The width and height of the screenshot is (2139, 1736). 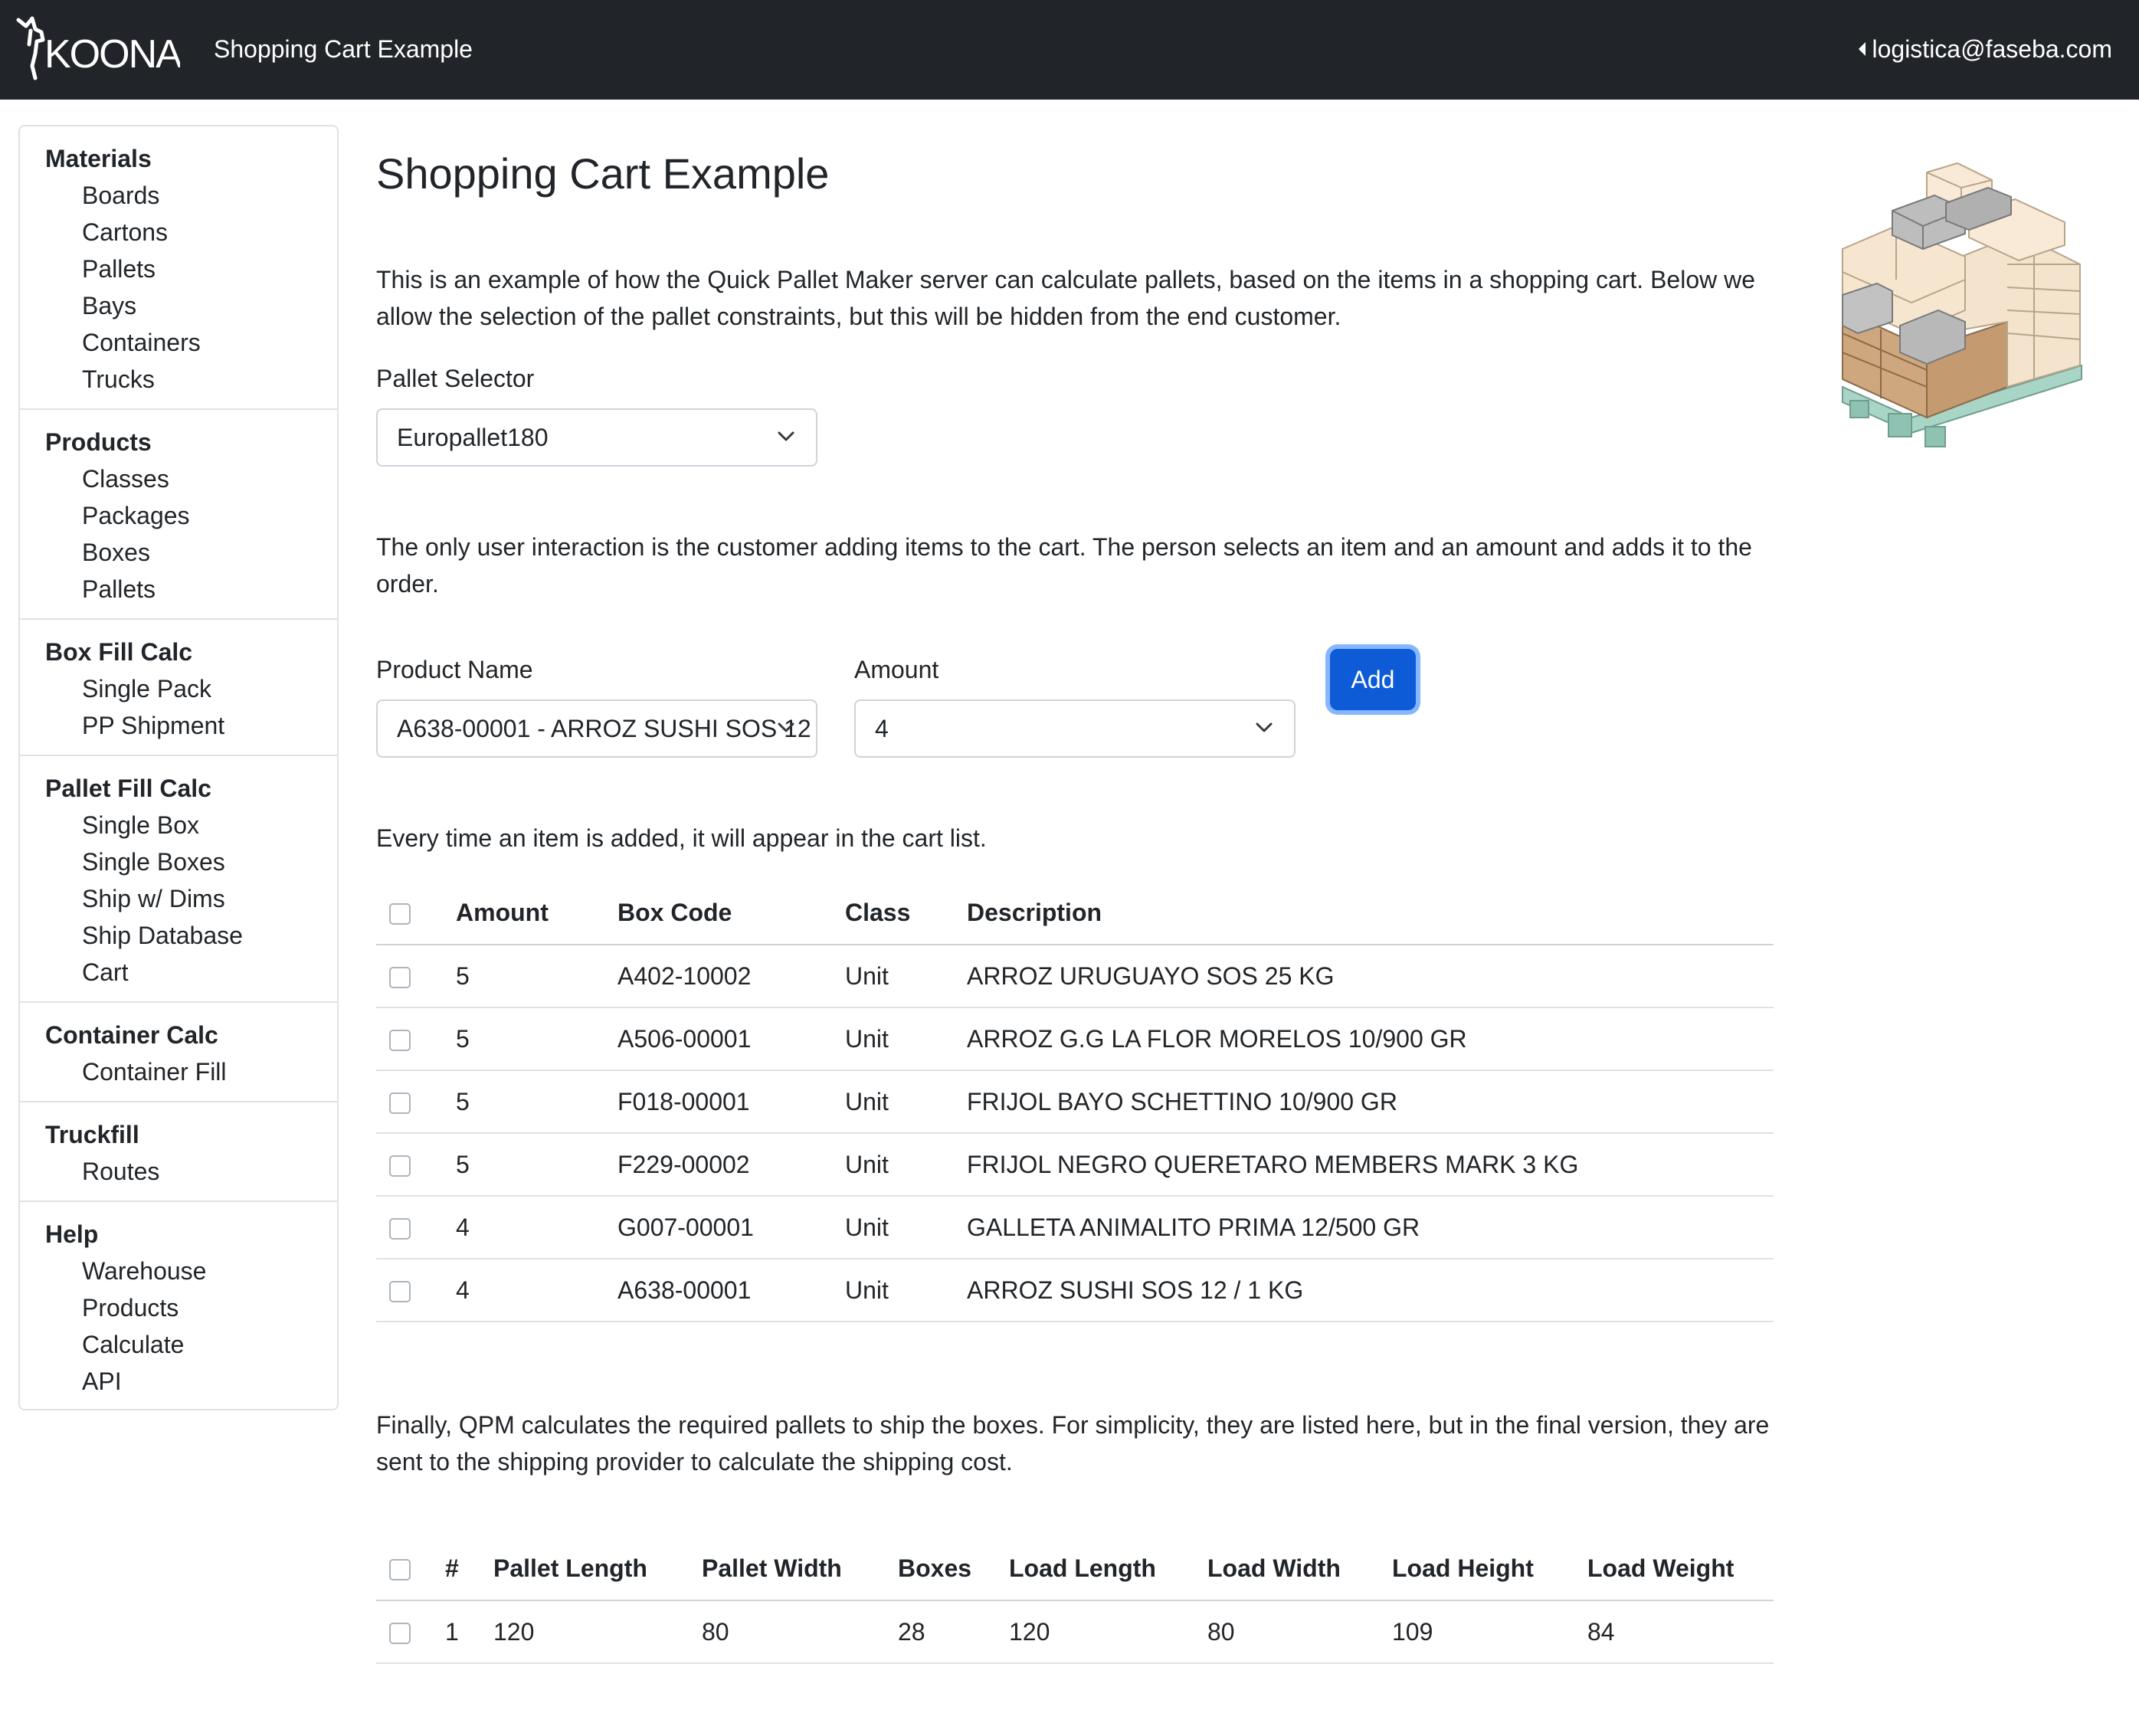 I want to click on navbar-title: Shopping Cart Example, so click(x=343, y=49).